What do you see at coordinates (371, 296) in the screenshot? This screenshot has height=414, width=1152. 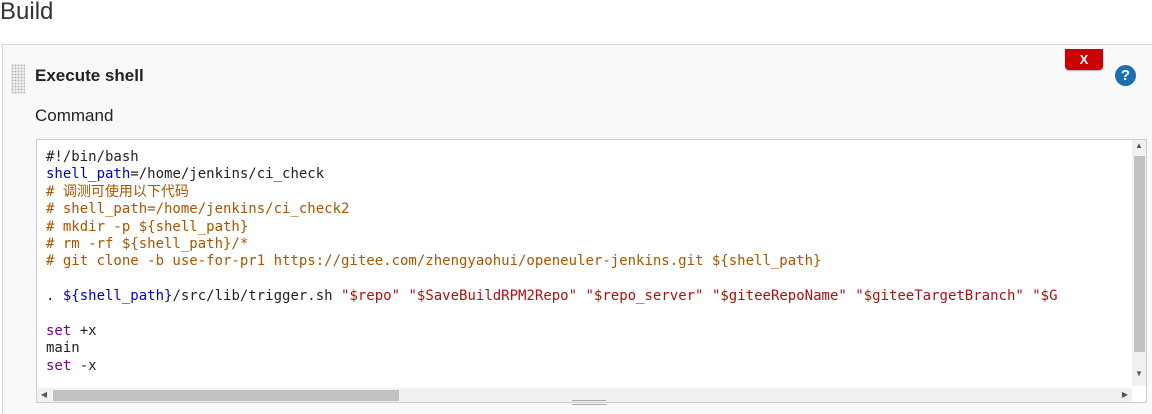 I see `code-token: "$repo"` at bounding box center [371, 296].